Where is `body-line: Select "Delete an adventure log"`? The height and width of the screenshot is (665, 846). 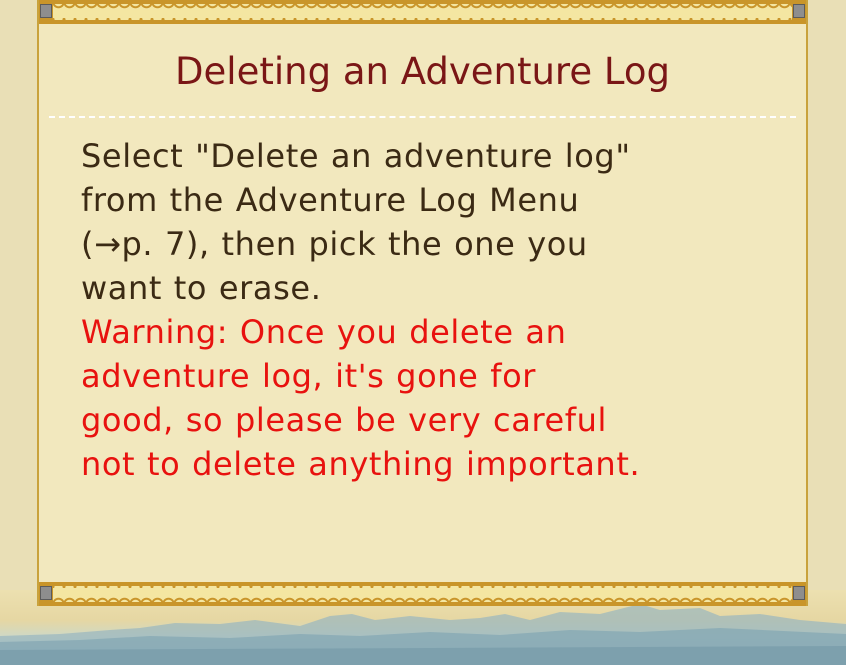 body-line: Select "Delete an adventure log" is located at coordinates (356, 156).